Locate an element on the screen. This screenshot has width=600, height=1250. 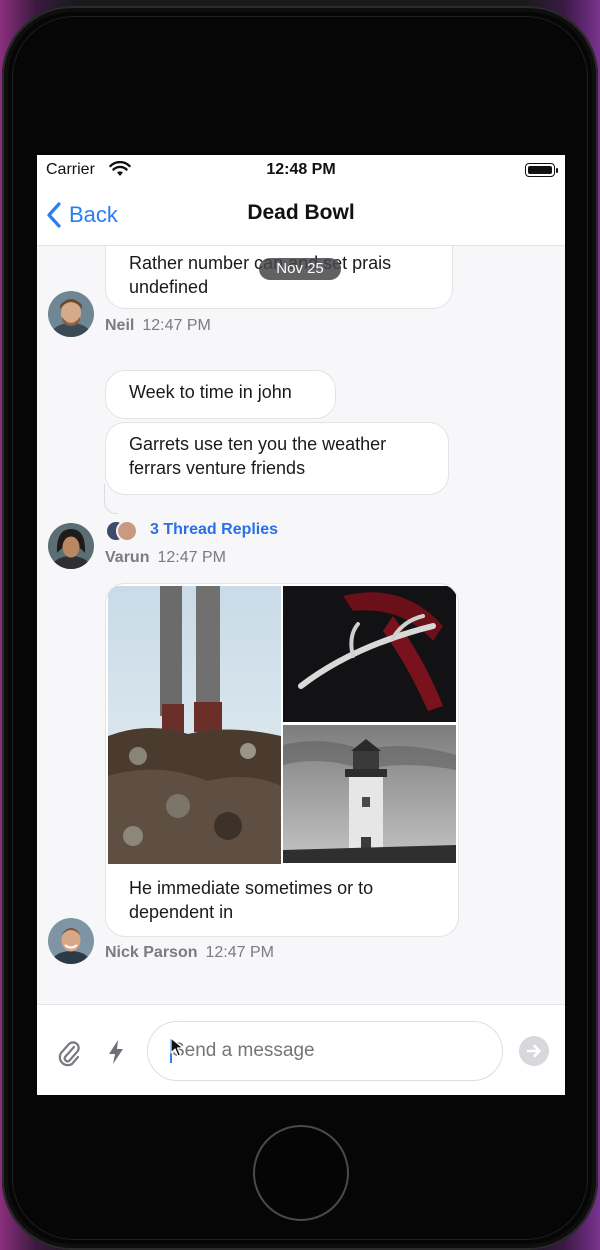
thread-replies-link: 3 Thread Replies is located at coordinates (214, 530).